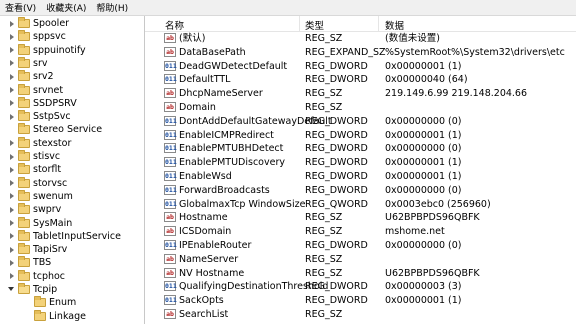 Image resolution: width=576 pixels, height=324 pixels. I want to click on registry-value-row: 011 IPEnableRouter REG_DWORD 0x00000000 (0), so click(360, 245).